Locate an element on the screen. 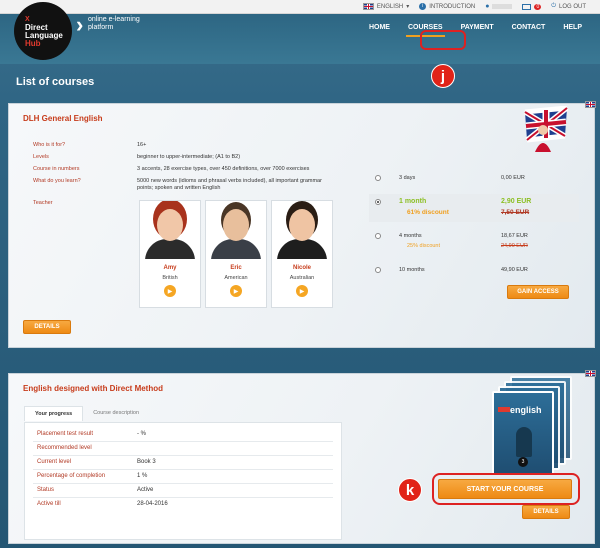  info-icon: i is located at coordinates (423, 6).